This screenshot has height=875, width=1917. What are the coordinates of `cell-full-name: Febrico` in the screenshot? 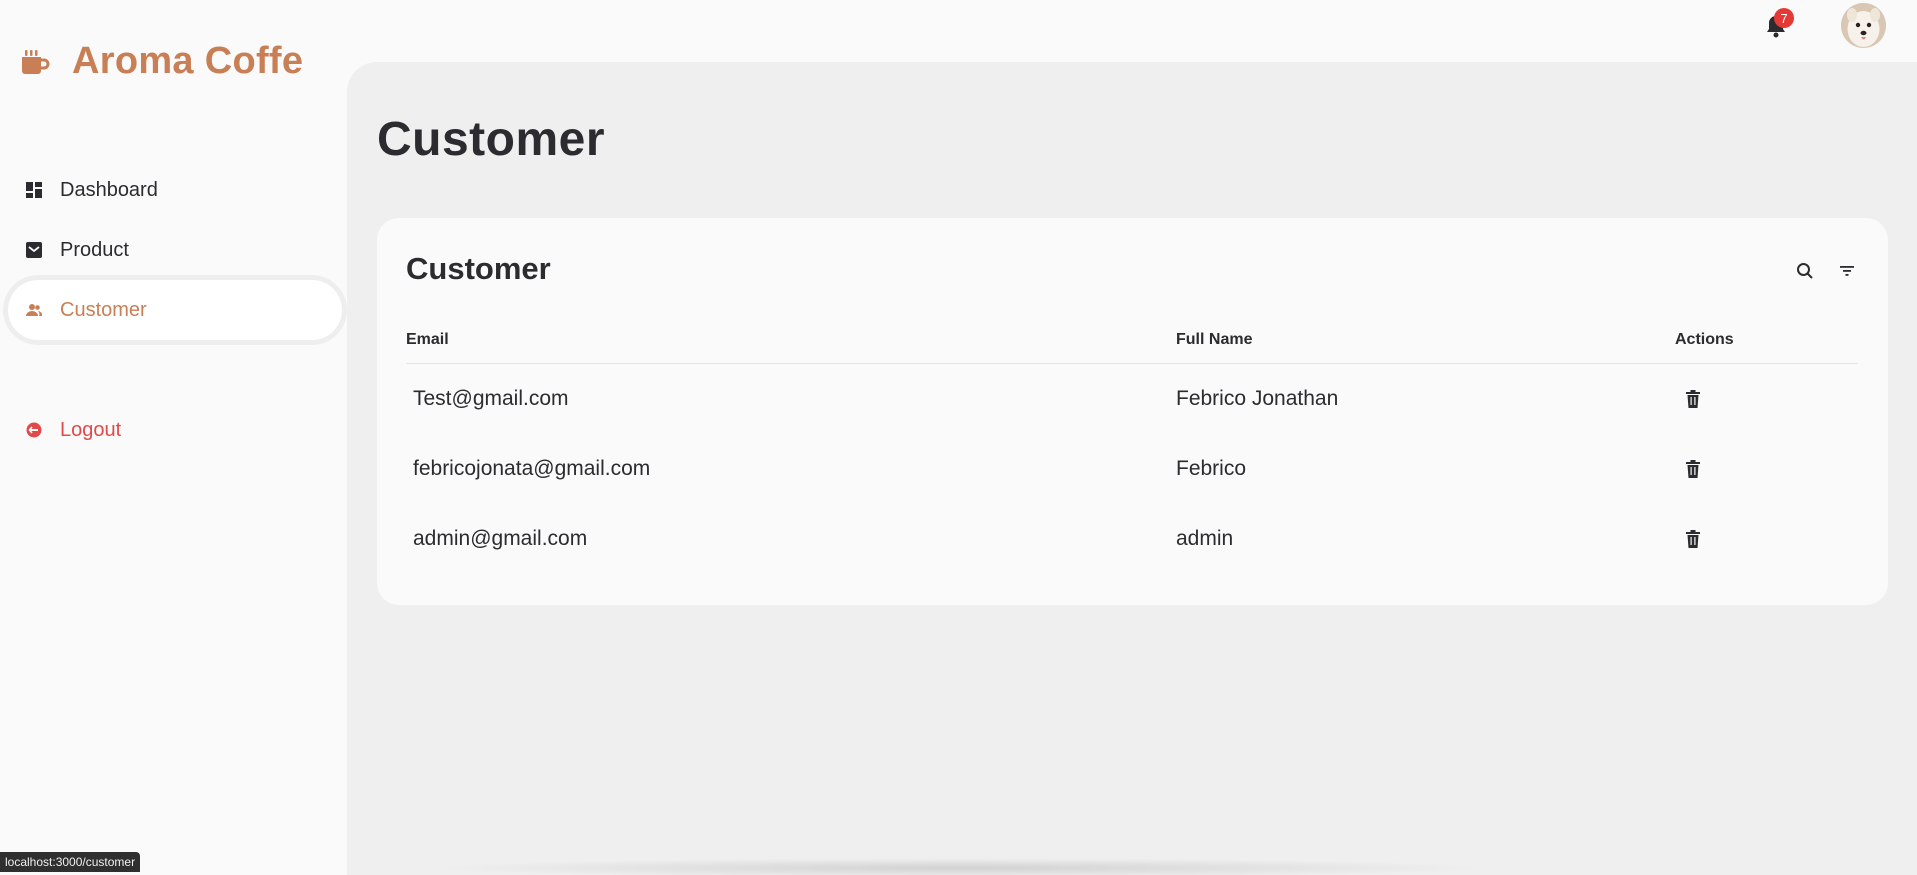 It's located at (1211, 468).